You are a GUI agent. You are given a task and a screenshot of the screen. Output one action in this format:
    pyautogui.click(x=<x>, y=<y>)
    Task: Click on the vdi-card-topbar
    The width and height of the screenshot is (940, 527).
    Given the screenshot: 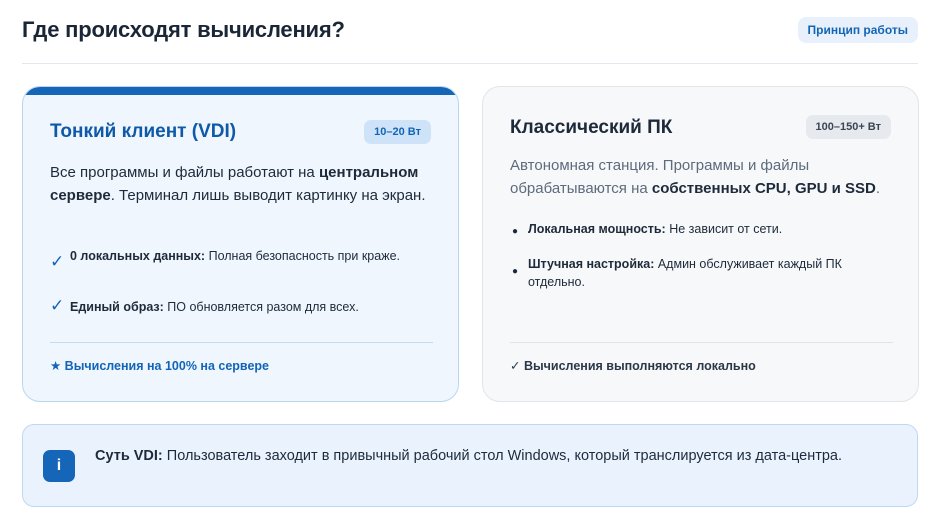 What is the action you would take?
    pyautogui.click(x=240, y=91)
    